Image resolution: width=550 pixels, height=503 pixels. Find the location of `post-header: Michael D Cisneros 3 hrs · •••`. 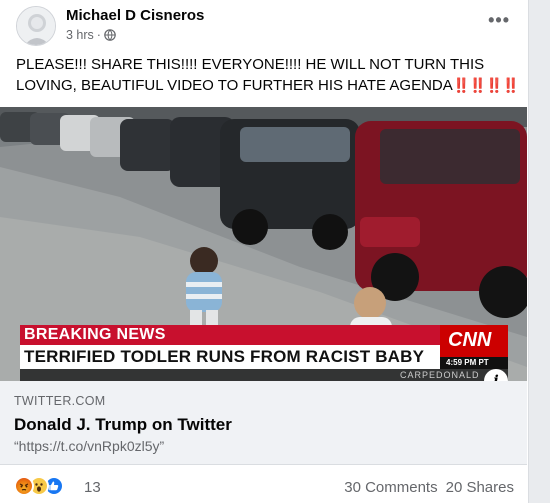

post-header: Michael D Cisneros 3 hrs · ••• is located at coordinates (266, 26).